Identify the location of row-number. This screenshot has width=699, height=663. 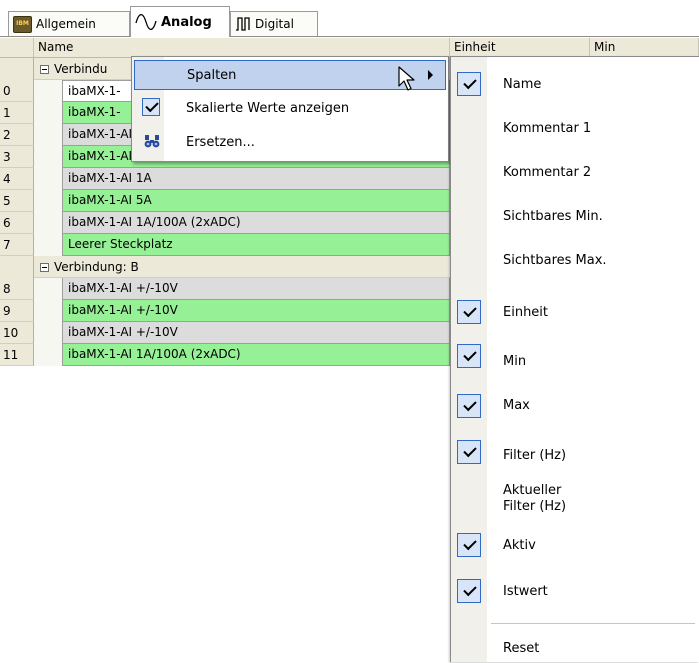
(17, 69).